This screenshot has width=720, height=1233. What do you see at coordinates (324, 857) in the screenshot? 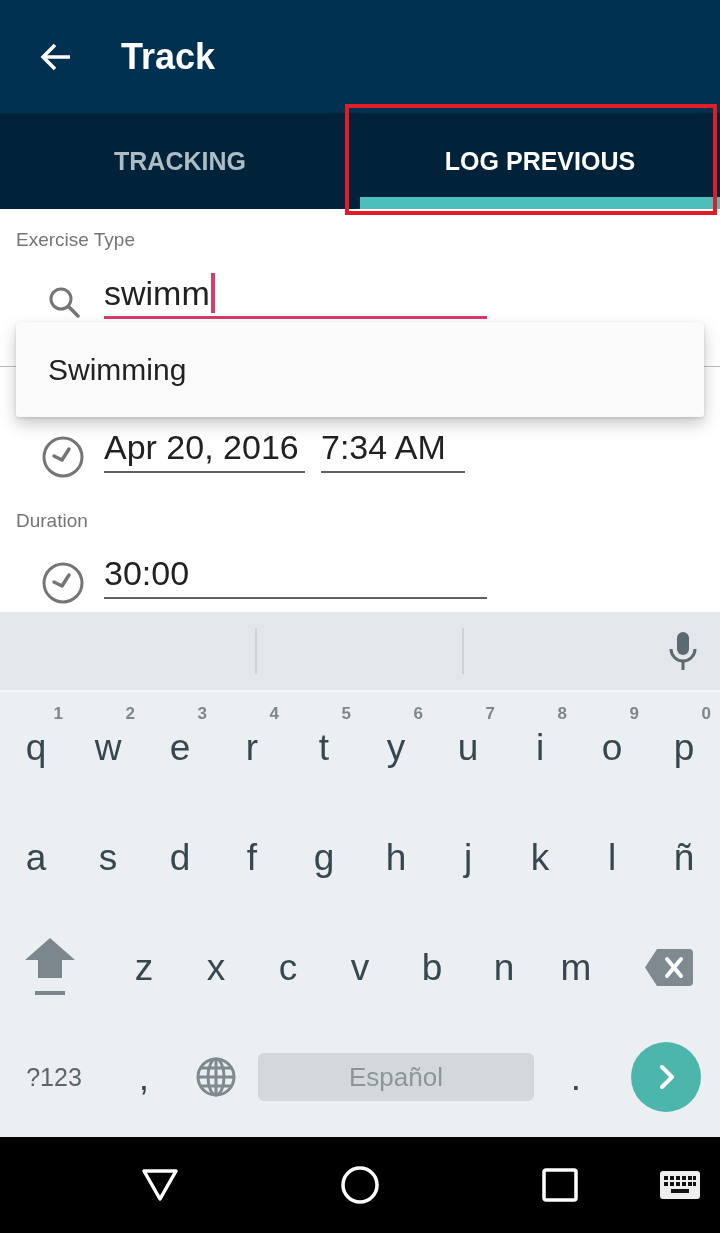
I see `keyboard-key: g` at bounding box center [324, 857].